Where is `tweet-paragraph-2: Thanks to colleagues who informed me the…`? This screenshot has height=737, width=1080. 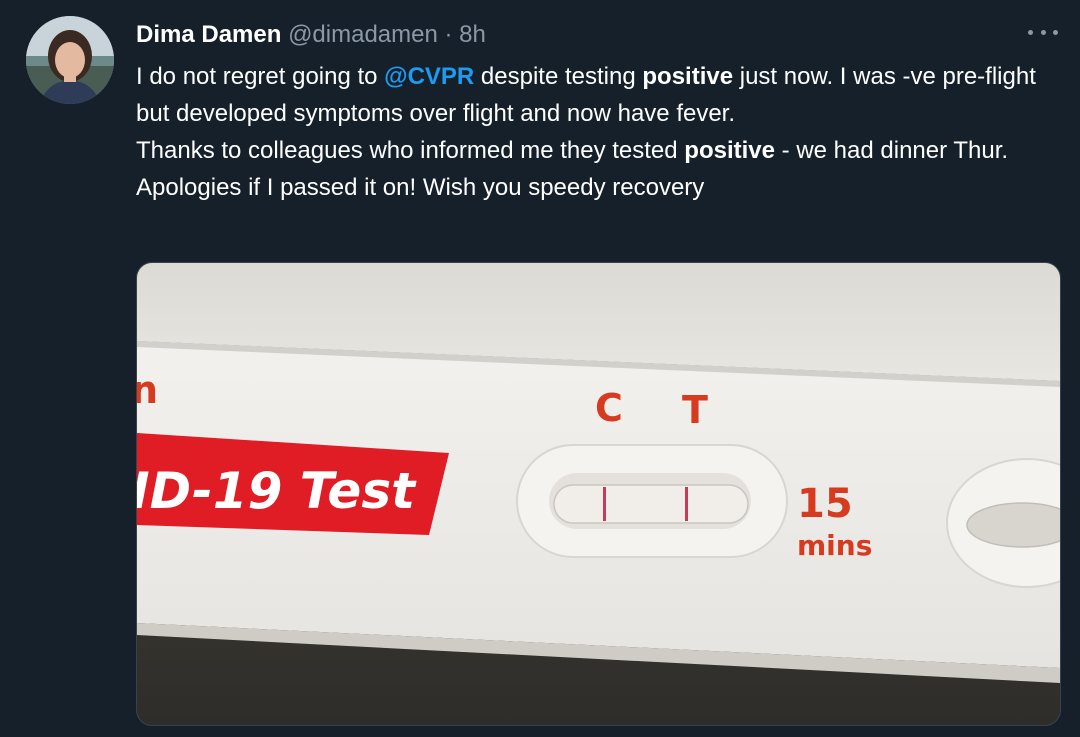 tweet-paragraph-2: Thanks to colleagues who informed me the… is located at coordinates (572, 150).